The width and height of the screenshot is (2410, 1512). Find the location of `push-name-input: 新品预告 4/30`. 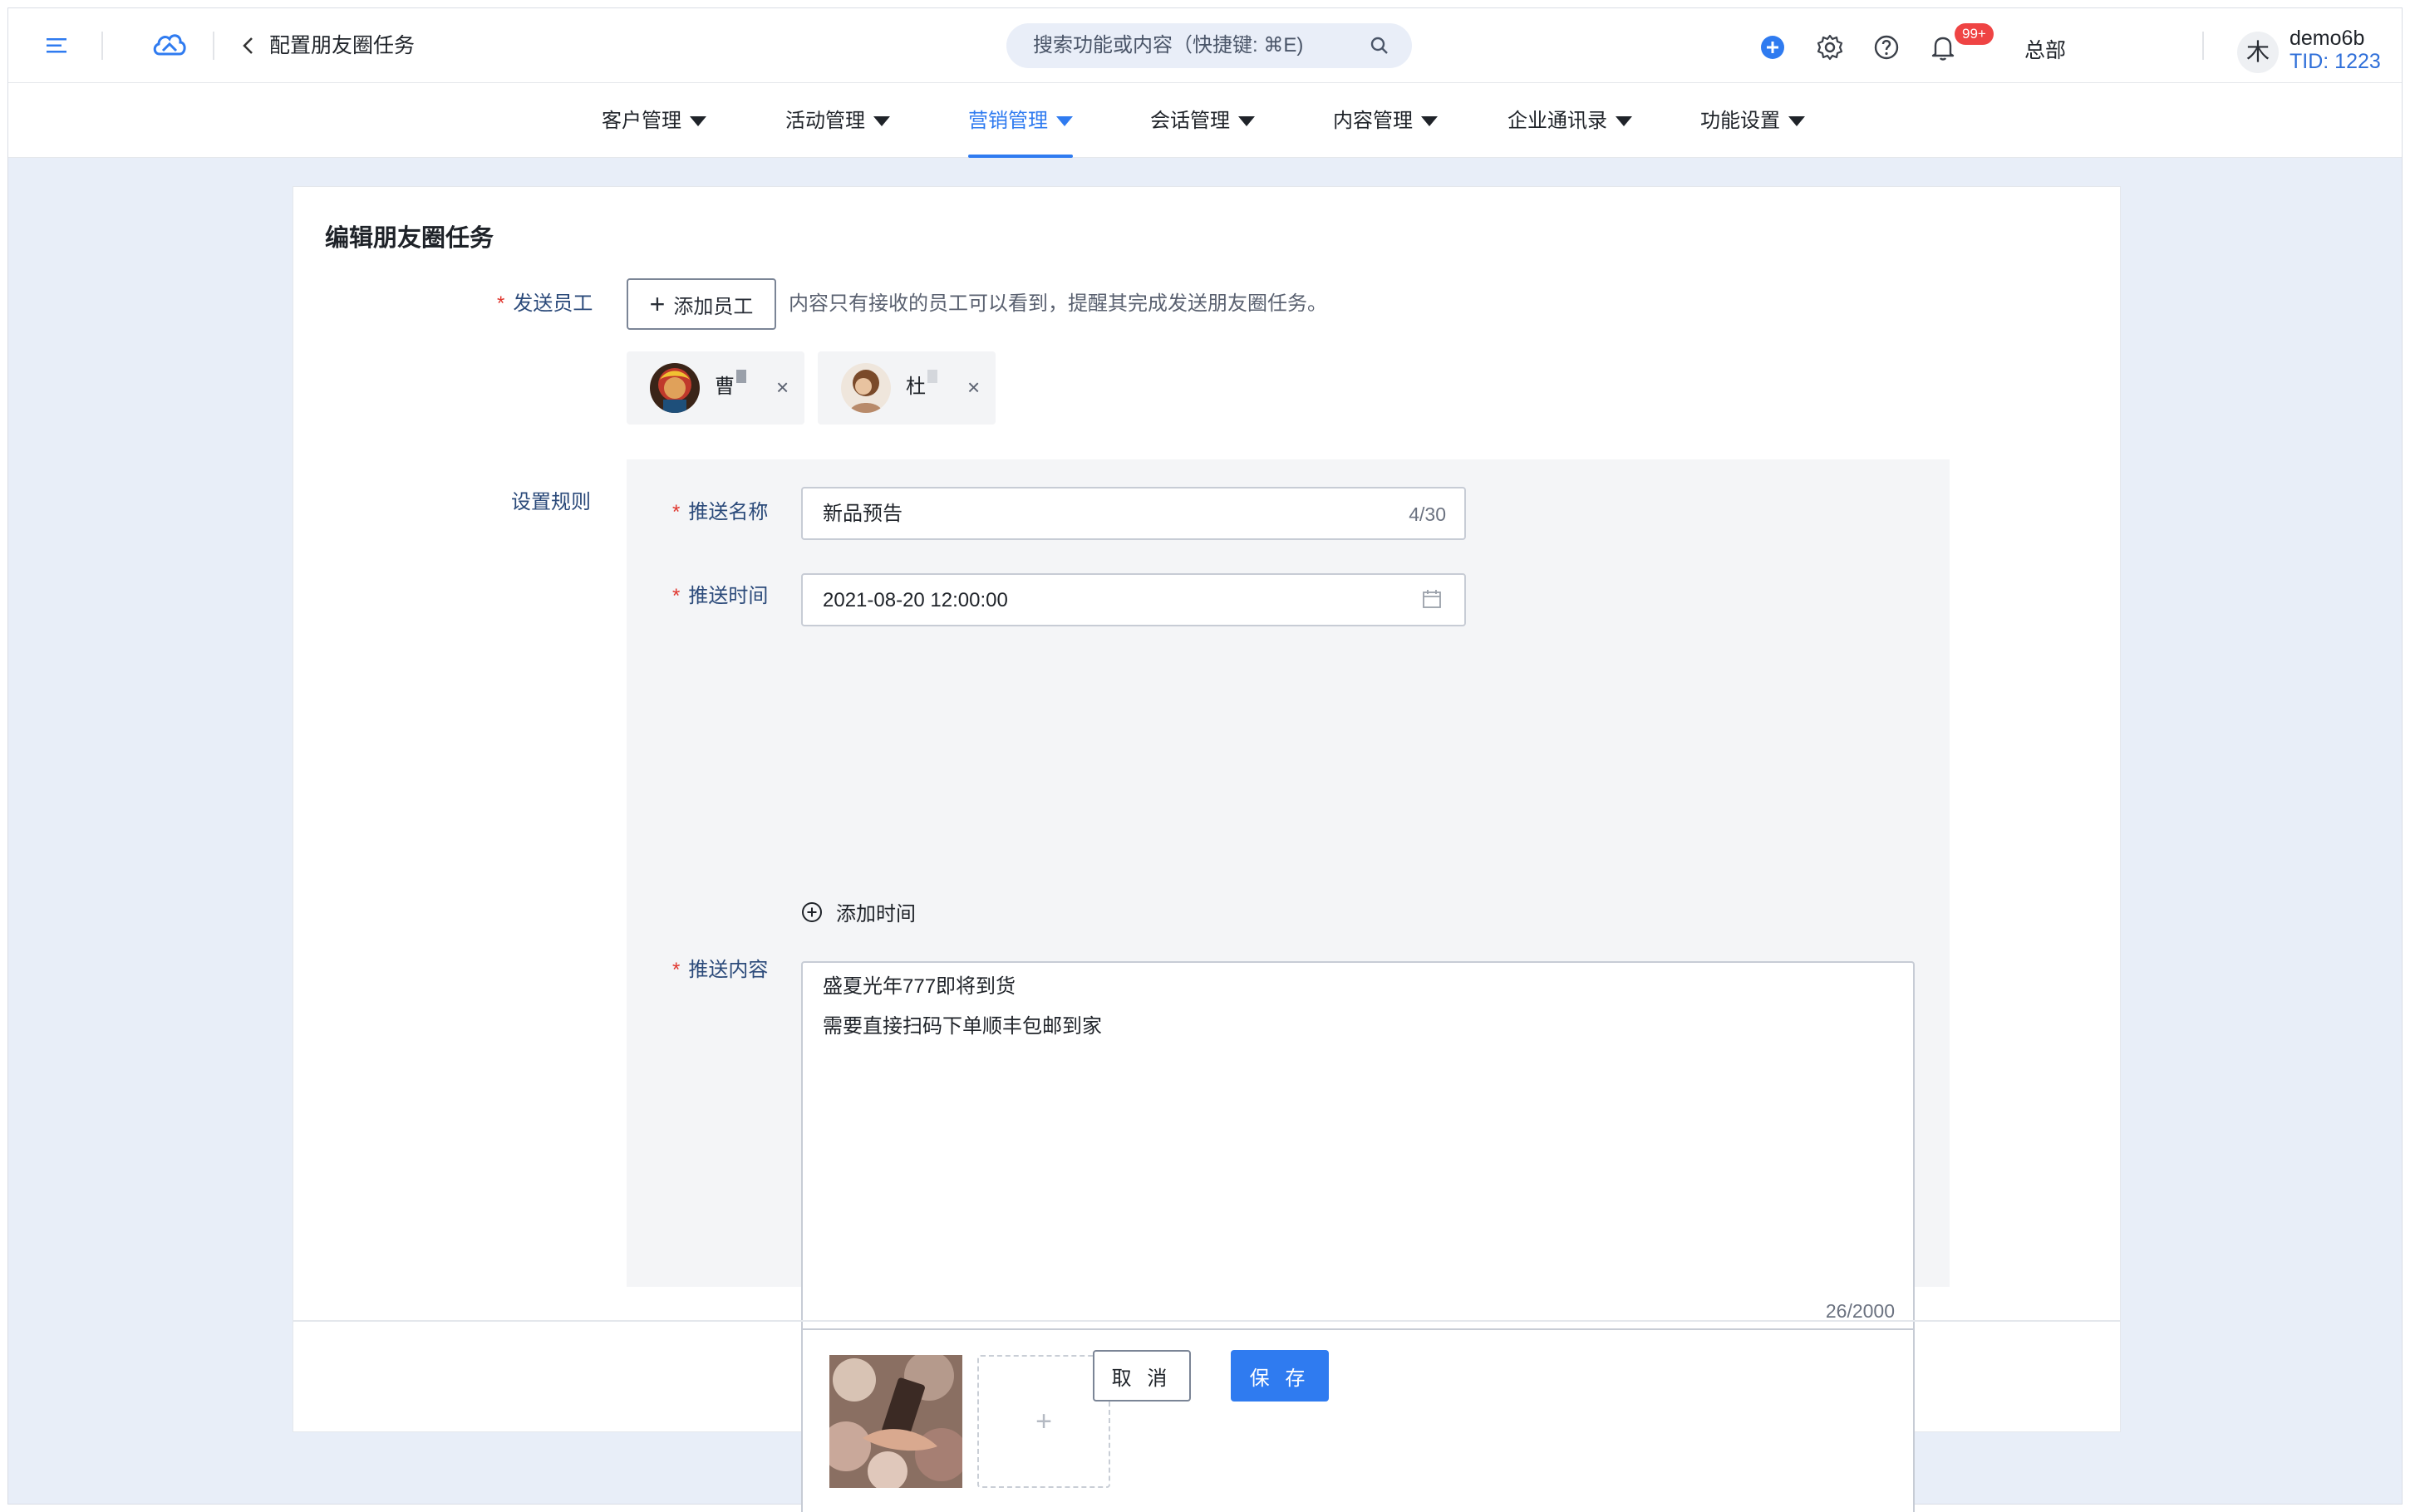

push-name-input: 新品预告 4/30 is located at coordinates (1133, 513).